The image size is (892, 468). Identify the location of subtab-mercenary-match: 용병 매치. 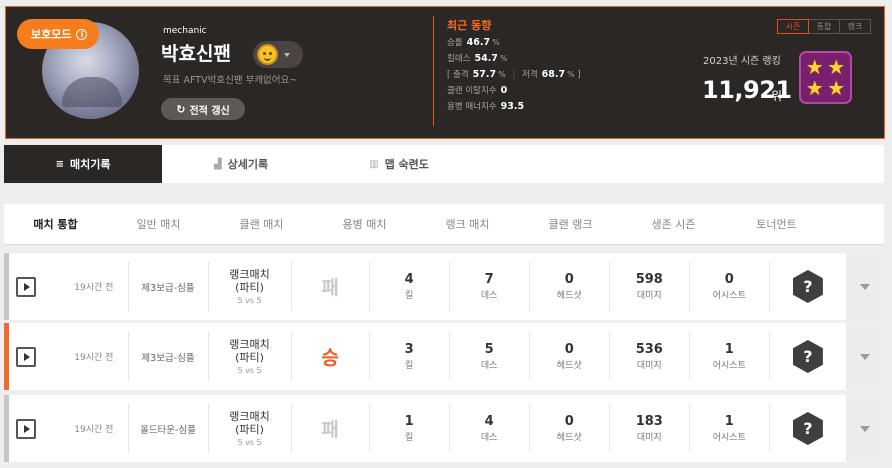
(364, 224).